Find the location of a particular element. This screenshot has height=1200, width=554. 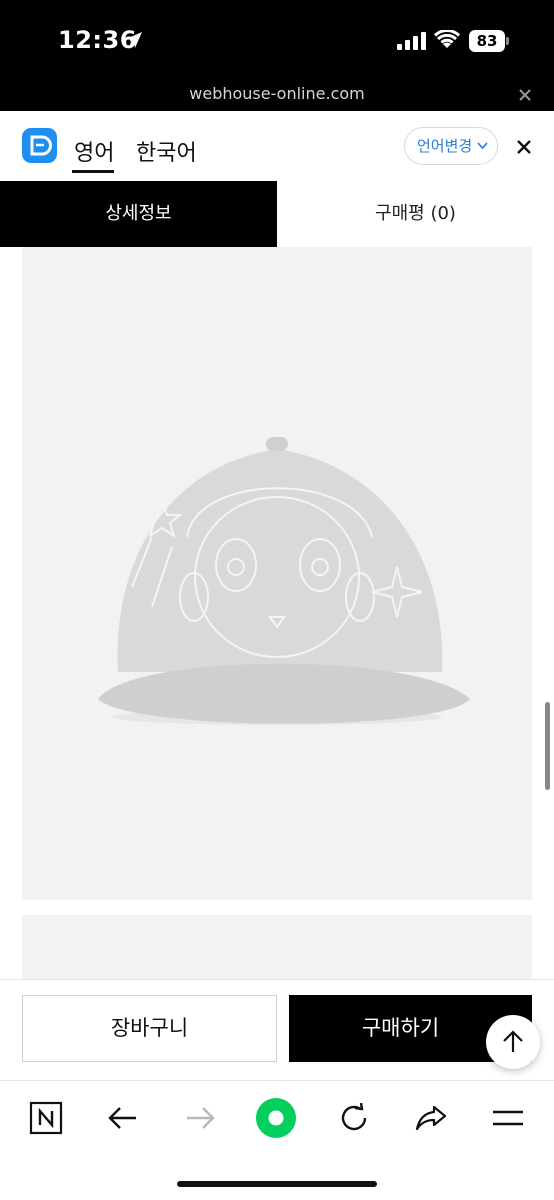

tab-reviews: 구매평 (0) is located at coordinates (415, 214).